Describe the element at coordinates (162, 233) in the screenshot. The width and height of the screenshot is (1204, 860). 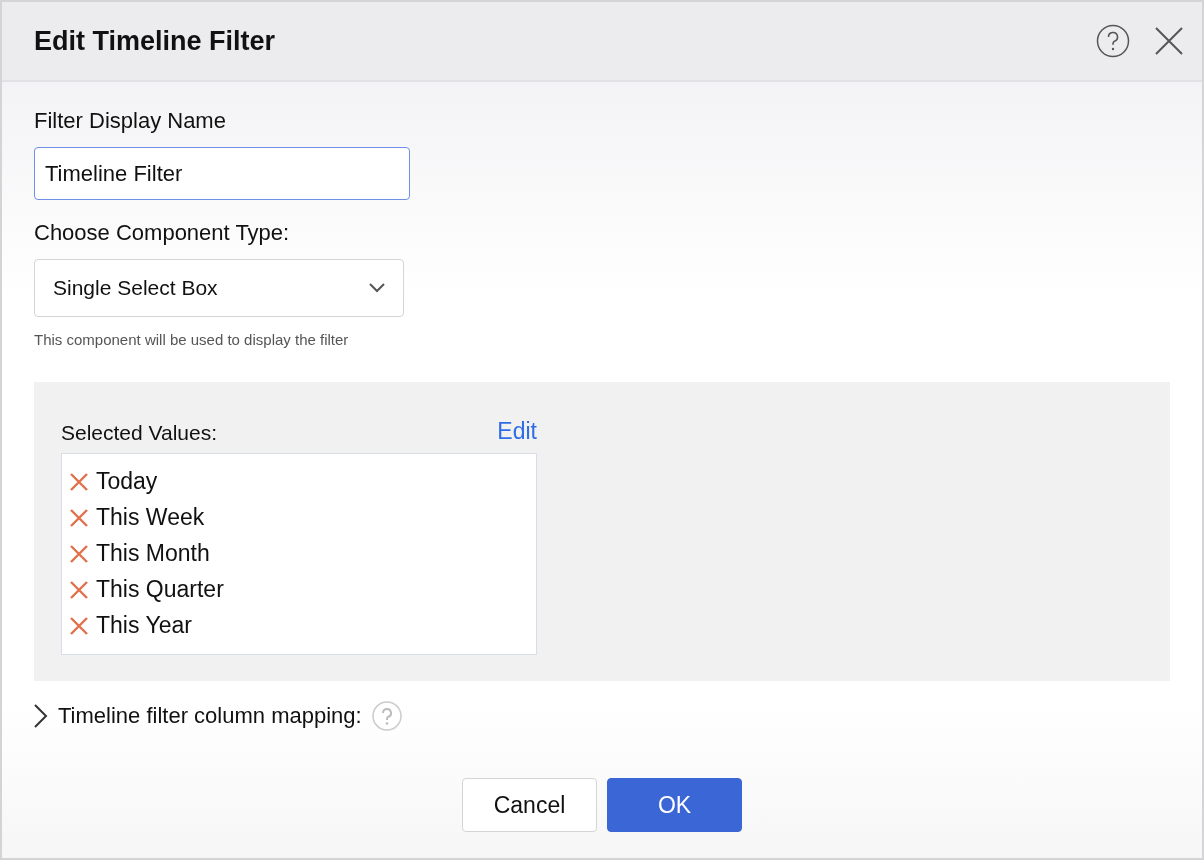
I see `field-label: Choose Component Type:` at that location.